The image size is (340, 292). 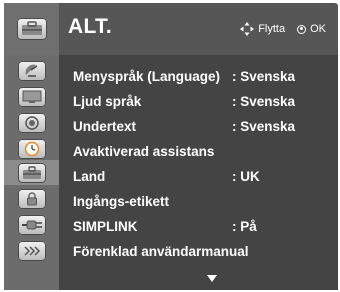 I want to click on menu-item-label: Ingångs-etikett, so click(x=121, y=201).